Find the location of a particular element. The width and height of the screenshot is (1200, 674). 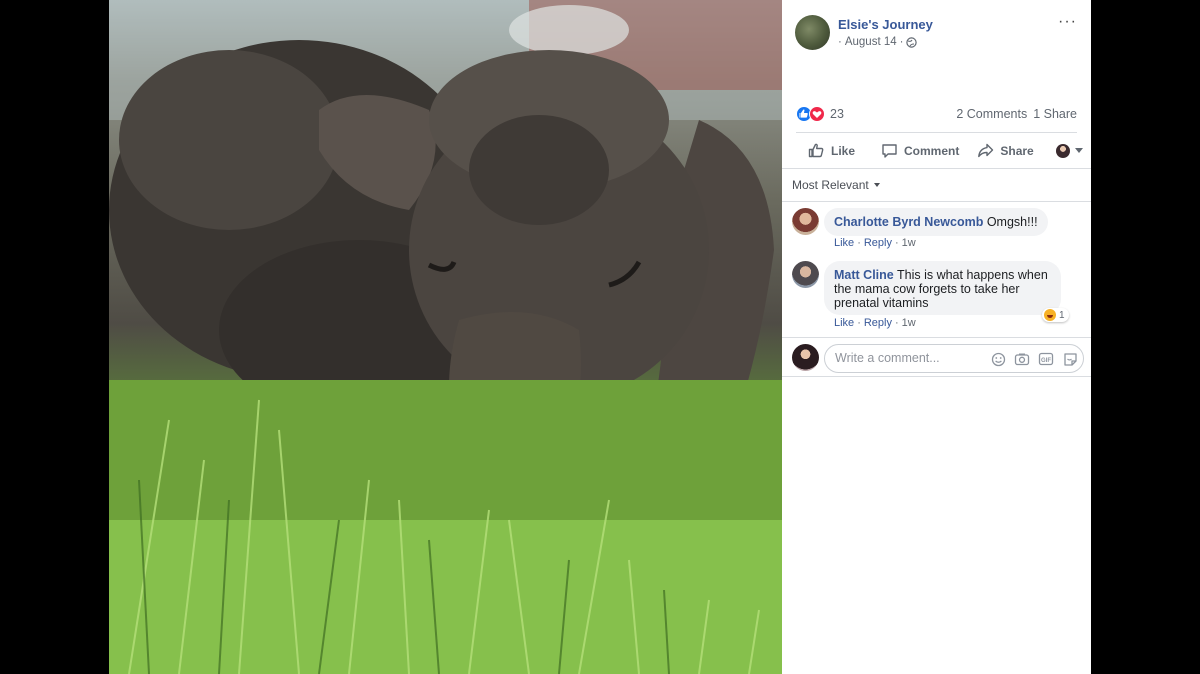

engagement-counts: 2 Comments 1 Share is located at coordinates (1016, 114).